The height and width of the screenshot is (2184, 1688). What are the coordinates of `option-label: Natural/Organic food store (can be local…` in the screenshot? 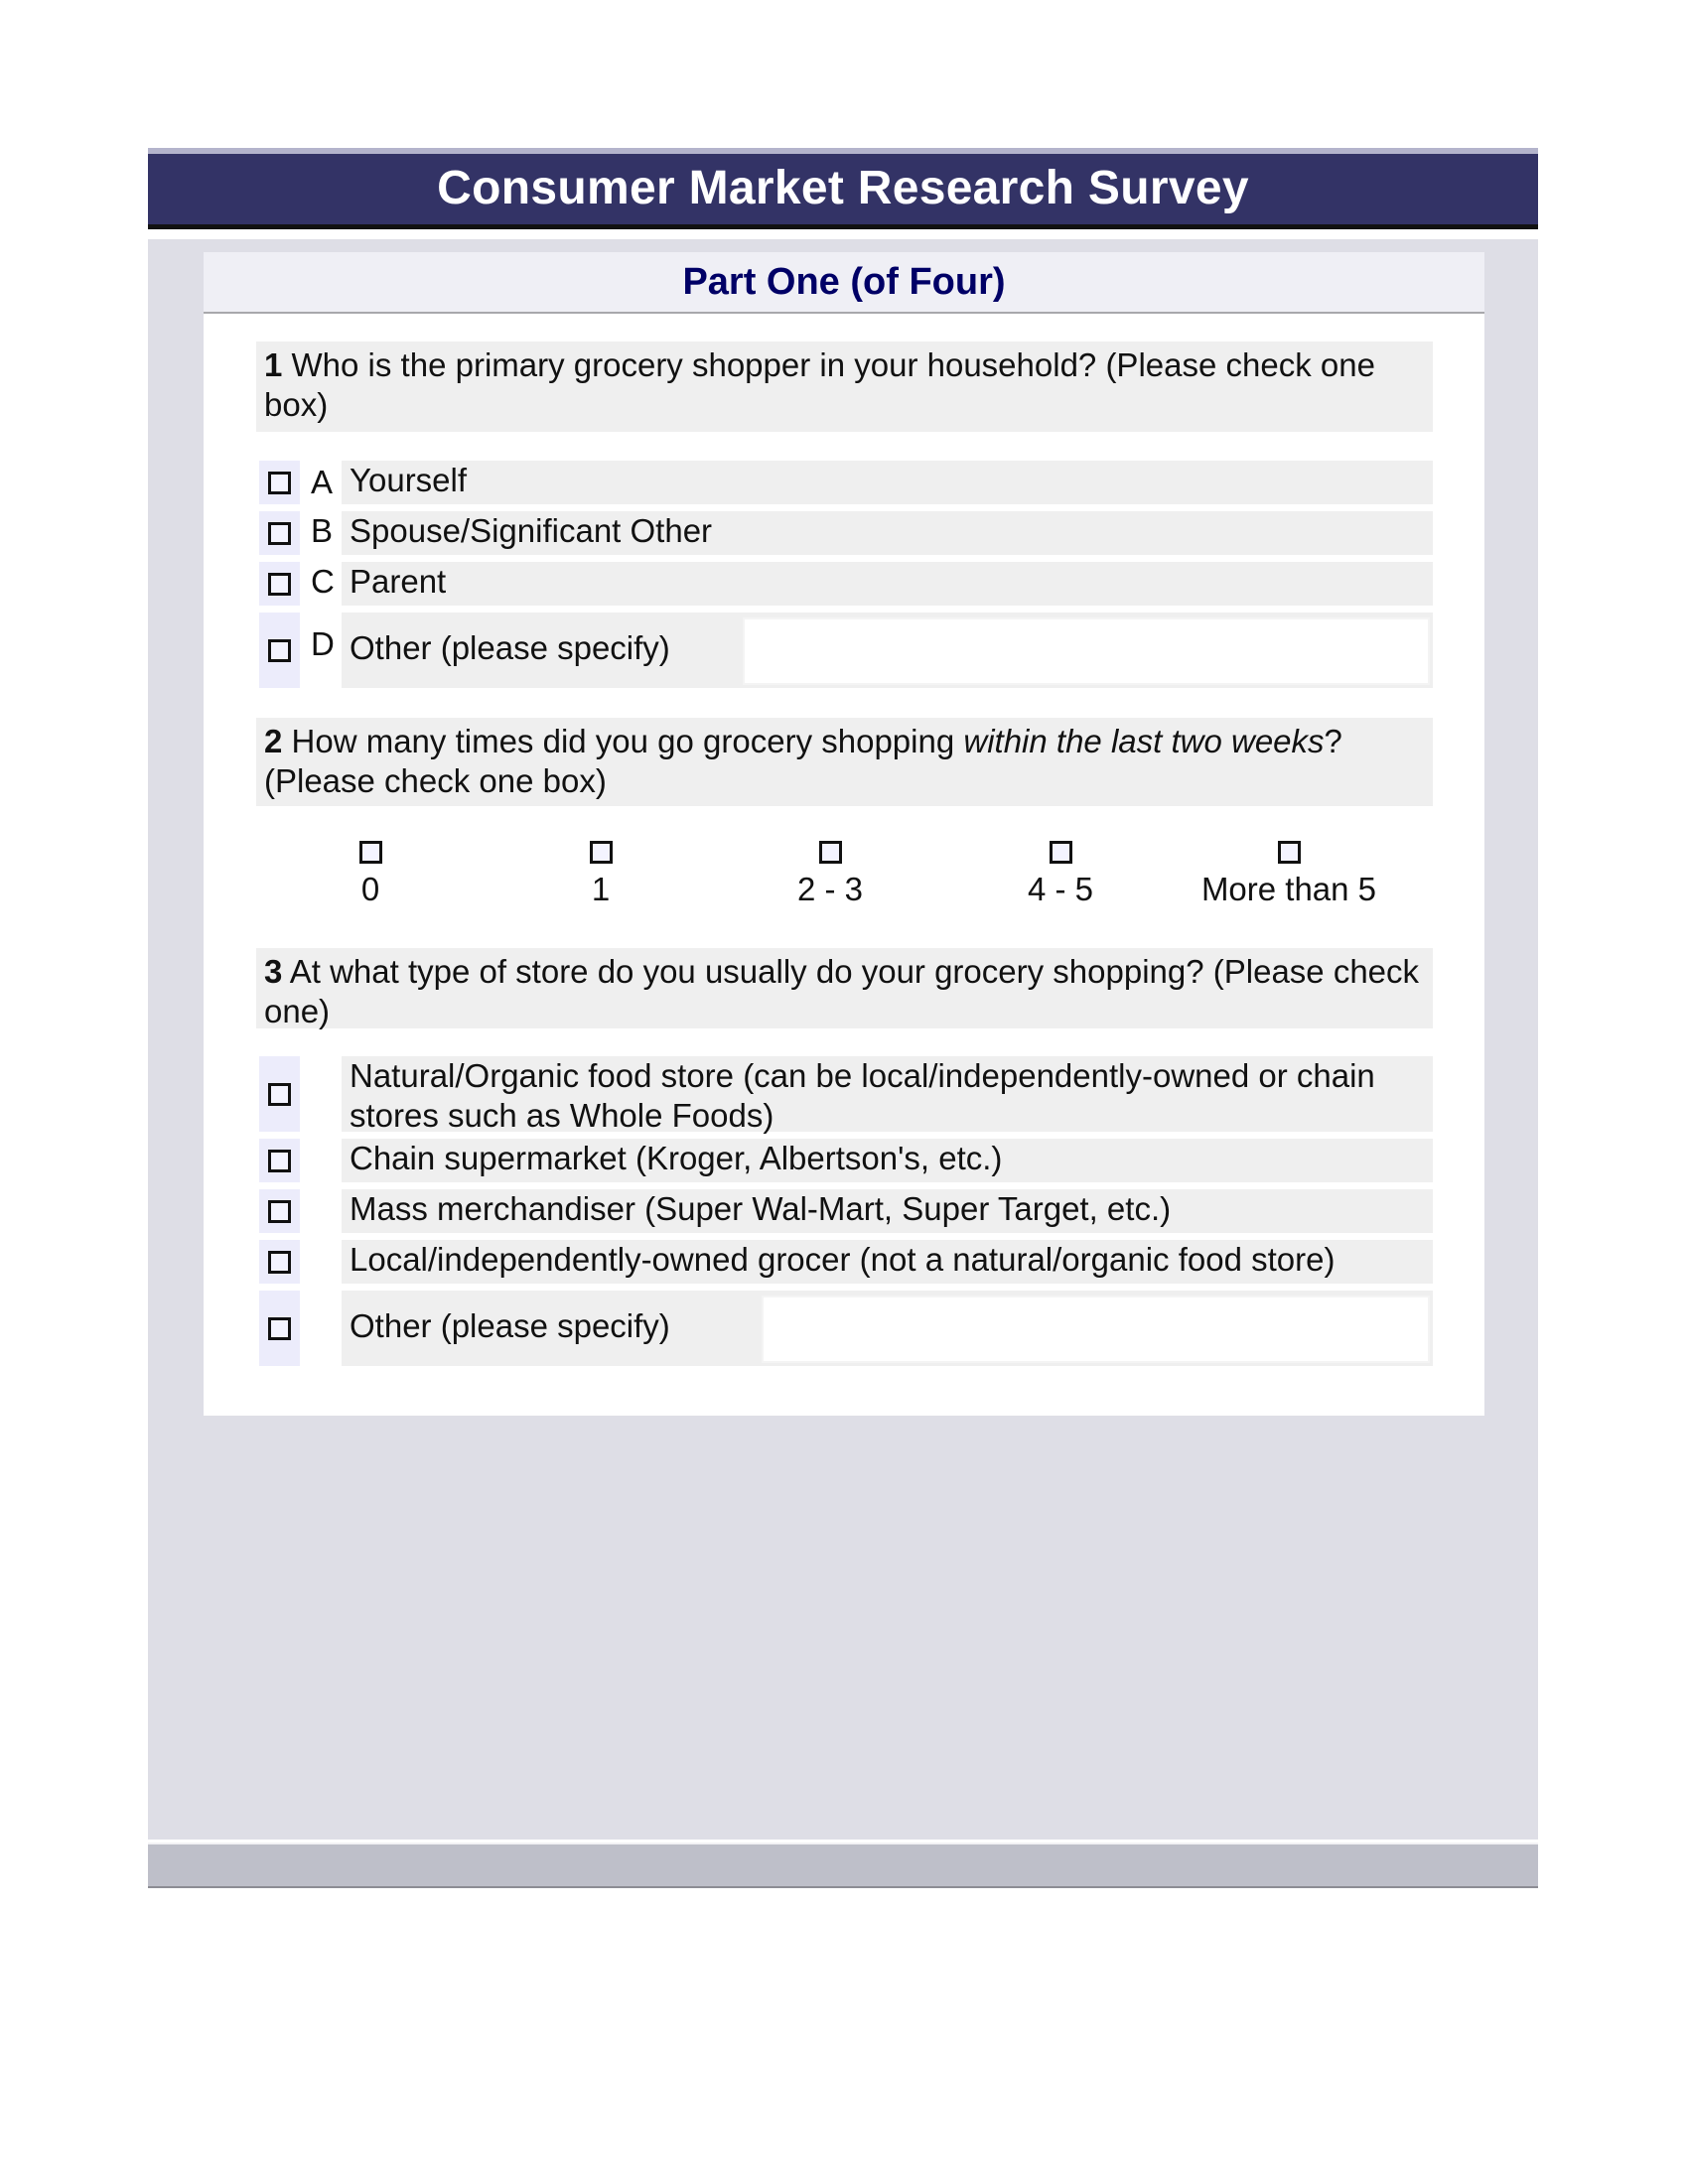 It's located at (887, 1095).